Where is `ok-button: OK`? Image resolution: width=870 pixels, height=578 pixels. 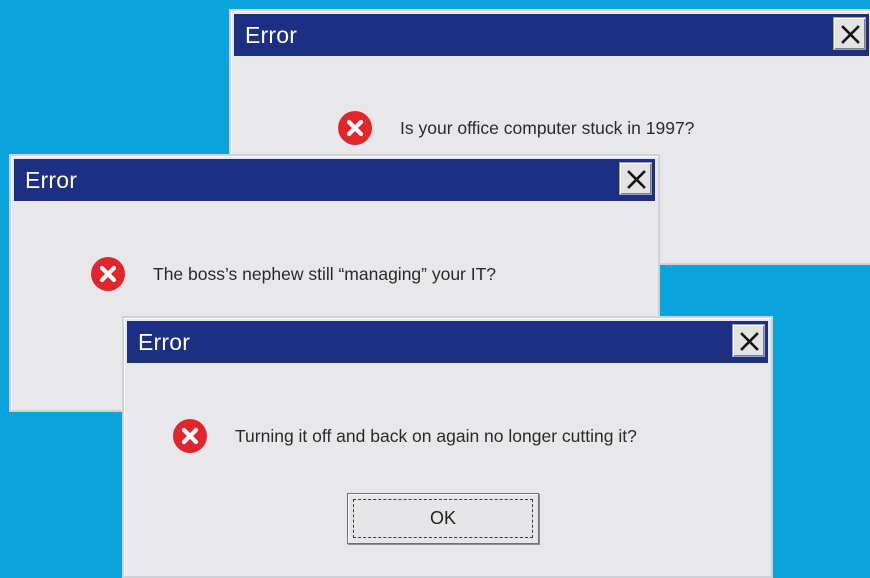
ok-button: OK is located at coordinates (443, 518).